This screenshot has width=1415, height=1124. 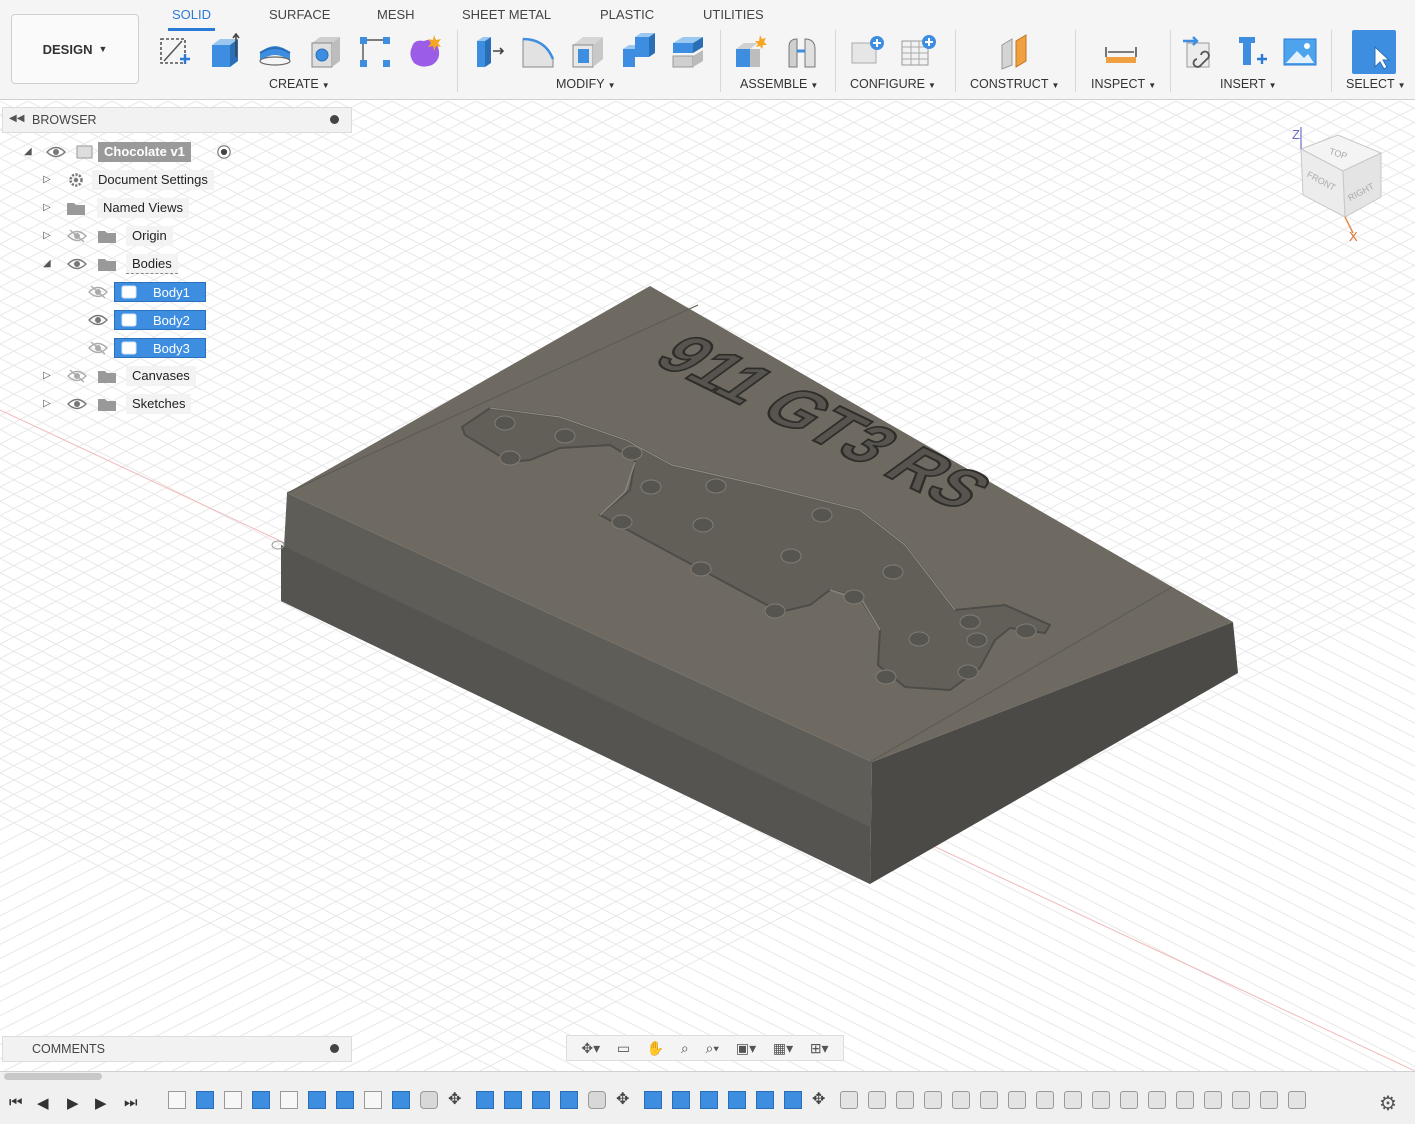 I want to click on combine-icon, so click(x=638, y=52).